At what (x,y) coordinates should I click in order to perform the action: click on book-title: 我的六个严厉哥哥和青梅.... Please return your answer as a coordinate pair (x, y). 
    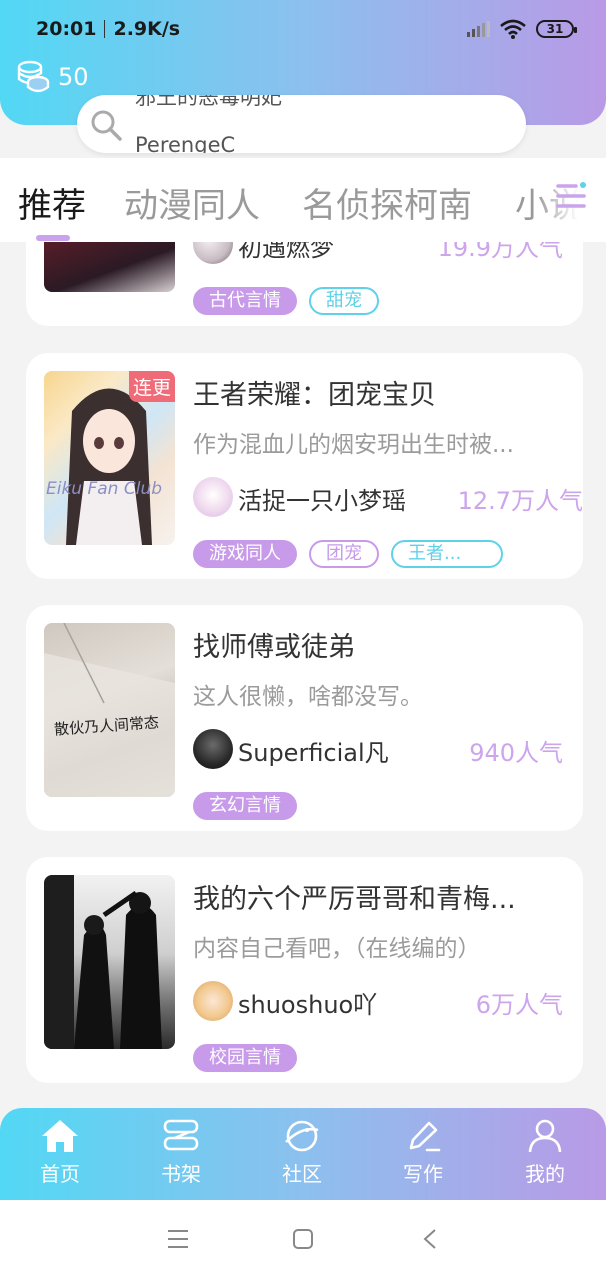
    Looking at the image, I should click on (354, 896).